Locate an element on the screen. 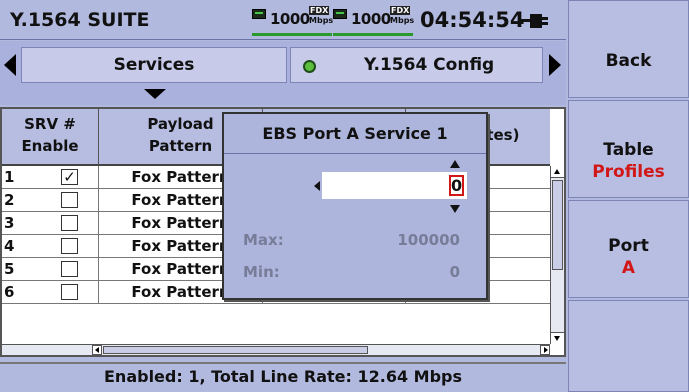 The width and height of the screenshot is (689, 392). scroll-left-icon is located at coordinates (97, 350).